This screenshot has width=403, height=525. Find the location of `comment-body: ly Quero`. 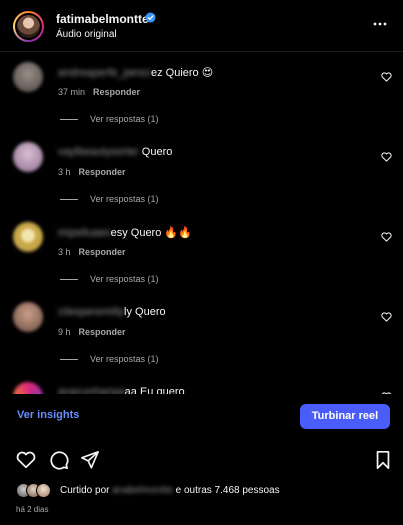

comment-body: ly Quero is located at coordinates (145, 312).